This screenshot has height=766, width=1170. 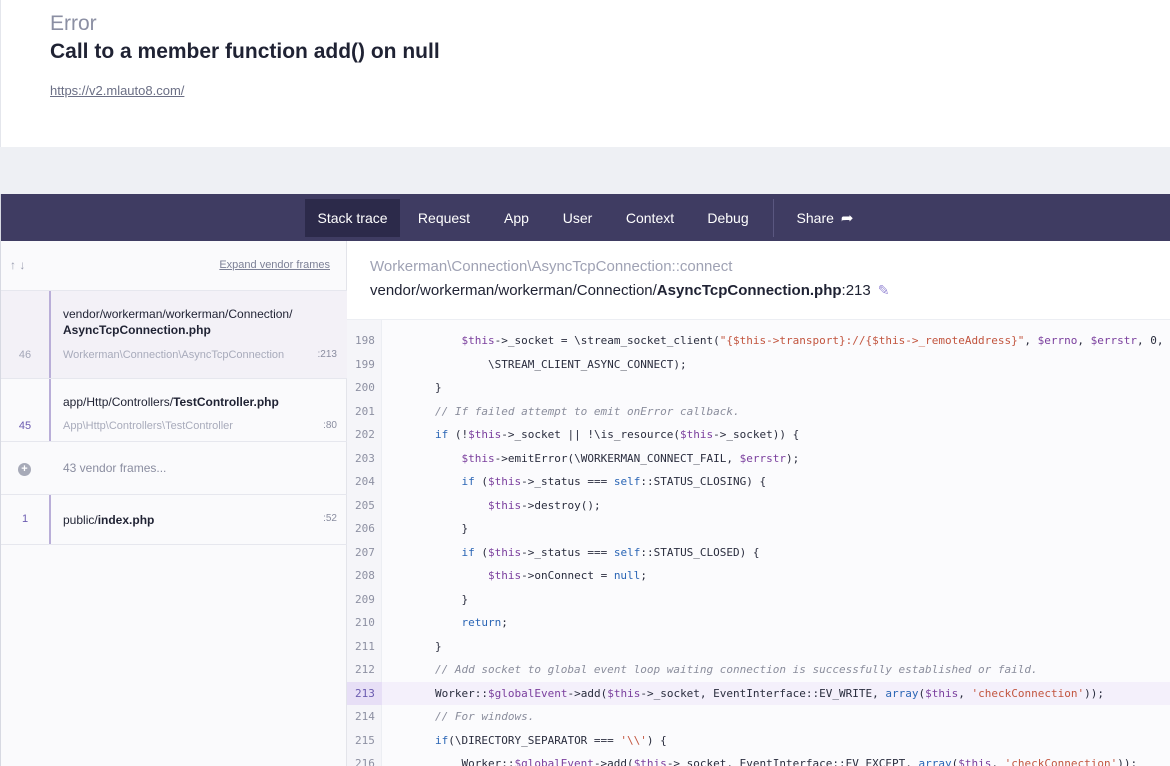 What do you see at coordinates (365, 740) in the screenshot?
I see `line-number: 215` at bounding box center [365, 740].